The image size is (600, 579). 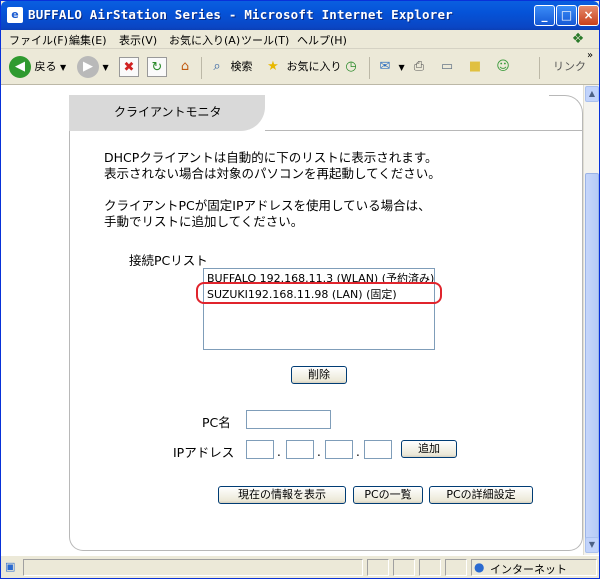 What do you see at coordinates (401, 67) in the screenshot?
I see `mail-dropdown-icon: ▼` at bounding box center [401, 67].